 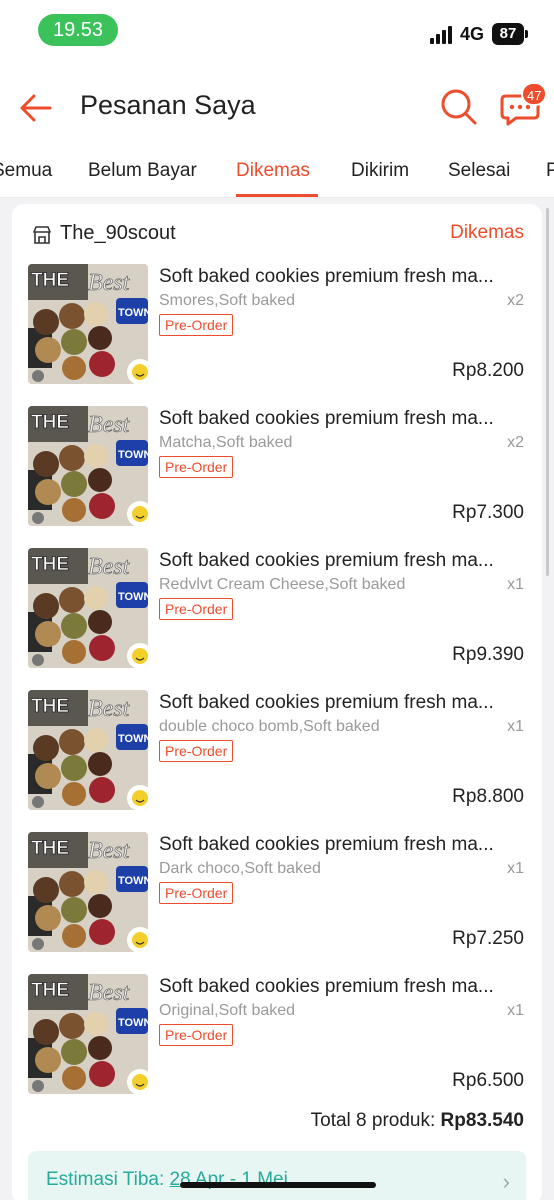 What do you see at coordinates (226, 442) in the screenshot?
I see `product-variant: Matcha,Soft baked` at bounding box center [226, 442].